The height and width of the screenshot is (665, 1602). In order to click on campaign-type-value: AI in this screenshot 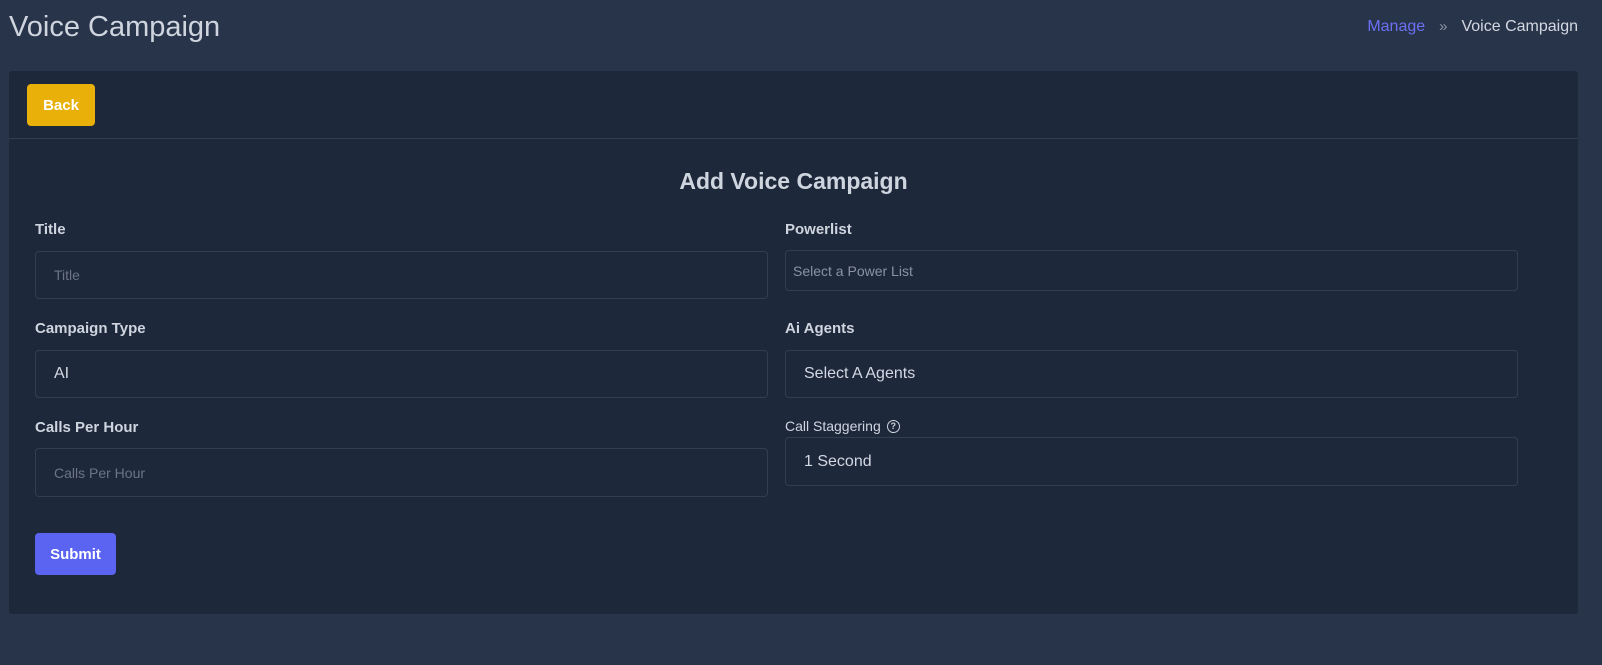, I will do `click(62, 373)`.